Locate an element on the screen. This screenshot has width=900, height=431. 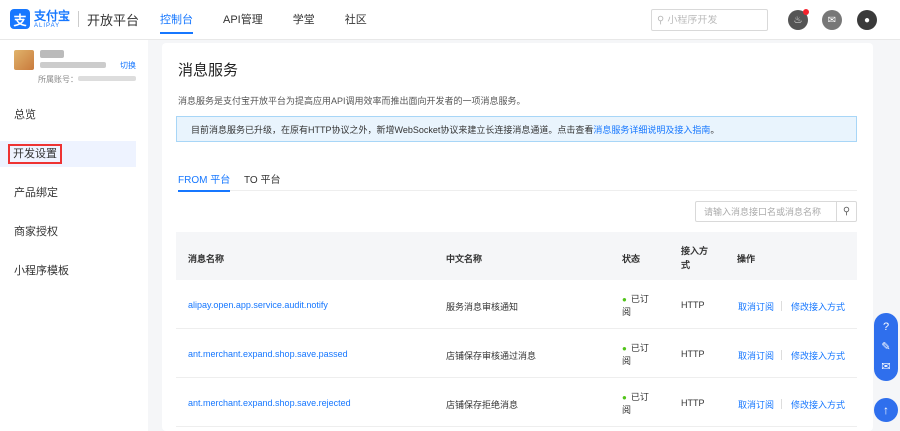
nav-item-community: 社区 is located at coordinates (356, 20).